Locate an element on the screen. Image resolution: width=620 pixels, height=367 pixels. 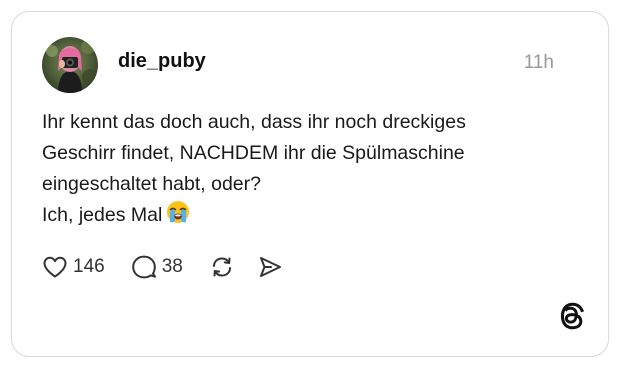
avatar-image is located at coordinates (70, 65).